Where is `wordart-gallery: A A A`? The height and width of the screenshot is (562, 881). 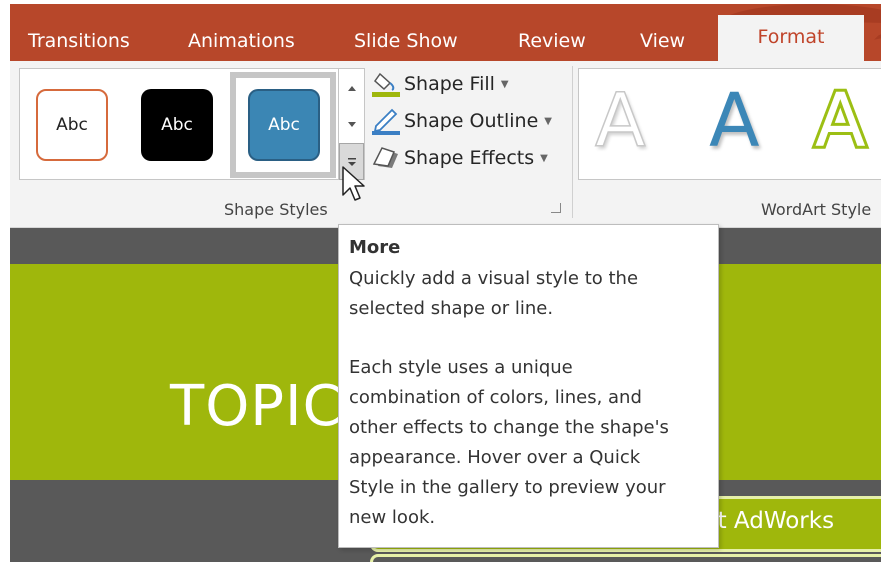 wordart-gallery: A A A is located at coordinates (729, 124).